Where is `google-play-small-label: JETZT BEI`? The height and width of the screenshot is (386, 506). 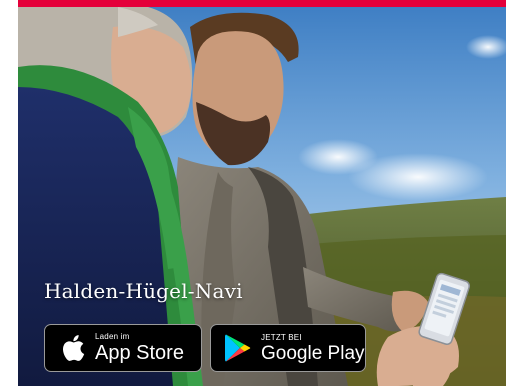
google-play-small-label: JETZT BEI is located at coordinates (281, 337).